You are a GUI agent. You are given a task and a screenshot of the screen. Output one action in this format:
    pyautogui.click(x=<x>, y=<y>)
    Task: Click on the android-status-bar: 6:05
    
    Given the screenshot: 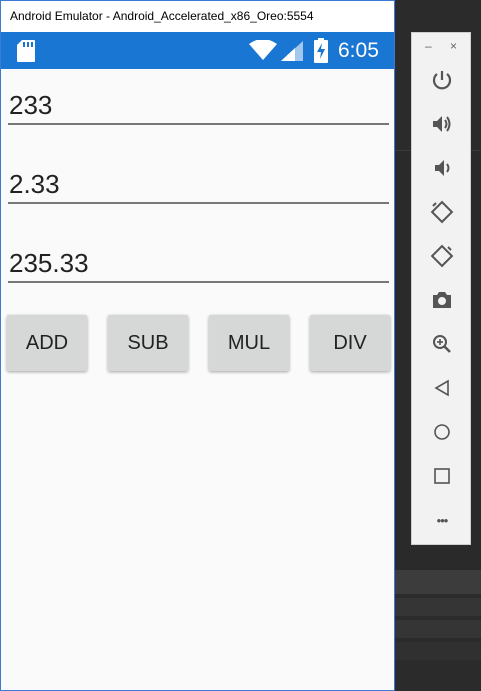 What is the action you would take?
    pyautogui.click(x=197, y=50)
    